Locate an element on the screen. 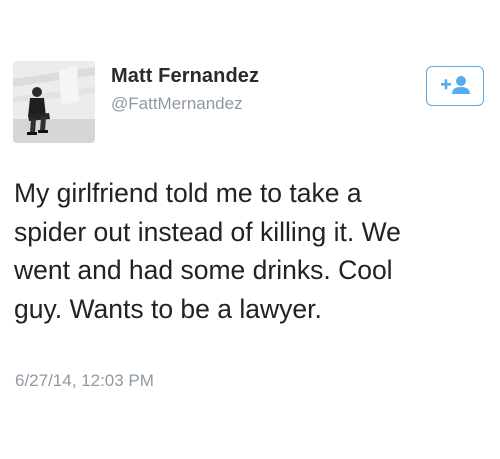 This screenshot has width=500, height=459. tweet-text-line: My girlfriend told me to take a is located at coordinates (188, 193).